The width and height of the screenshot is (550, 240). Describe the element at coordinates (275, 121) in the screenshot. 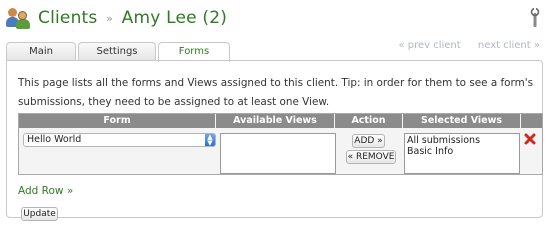

I see `header-available-views: Available Views` at that location.